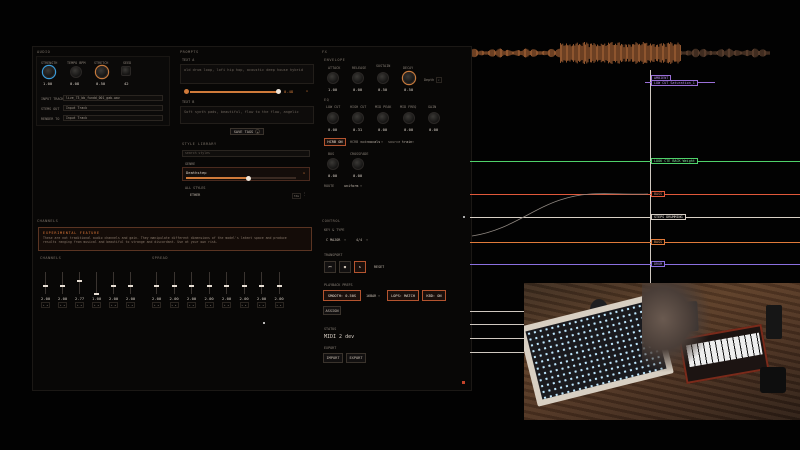  I want to click on smooth-button: SMOOTH: 0.50S, so click(342, 295).